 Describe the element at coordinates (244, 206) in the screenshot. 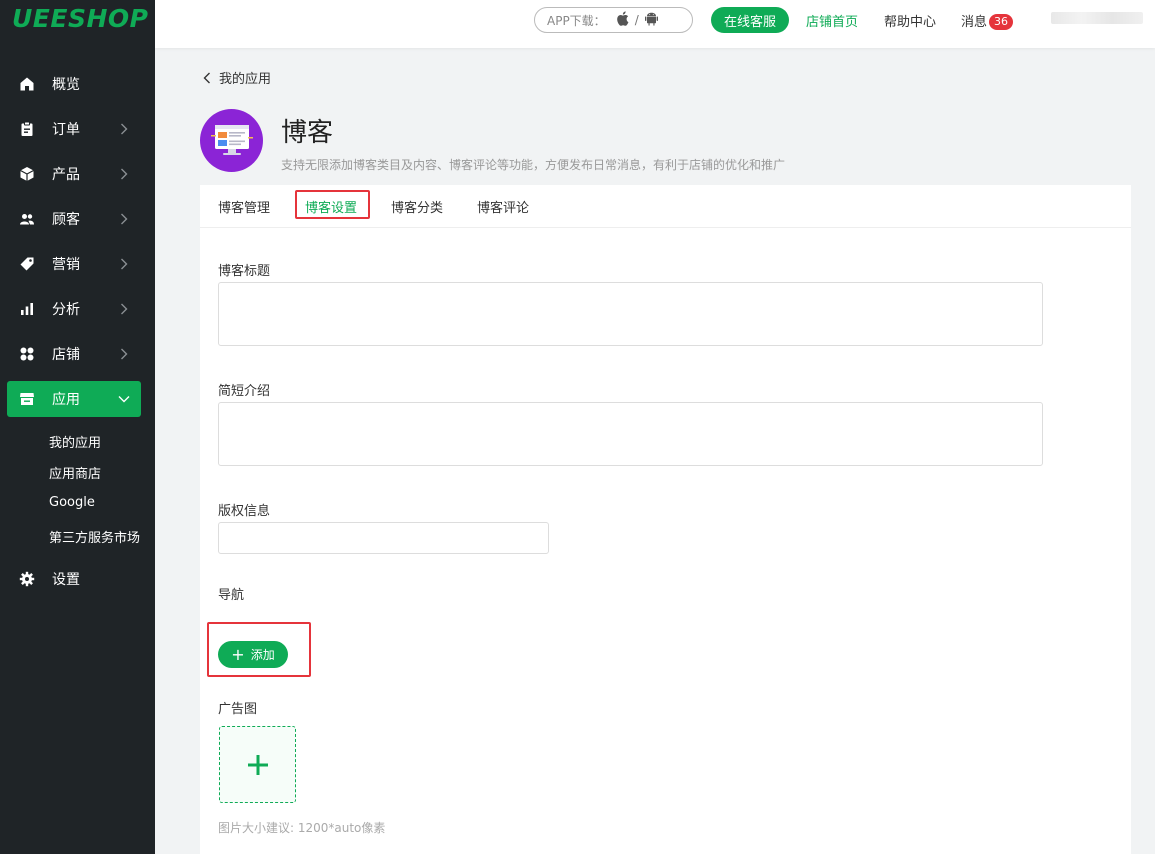

I see `tab-blog-management: 博客管理` at that location.